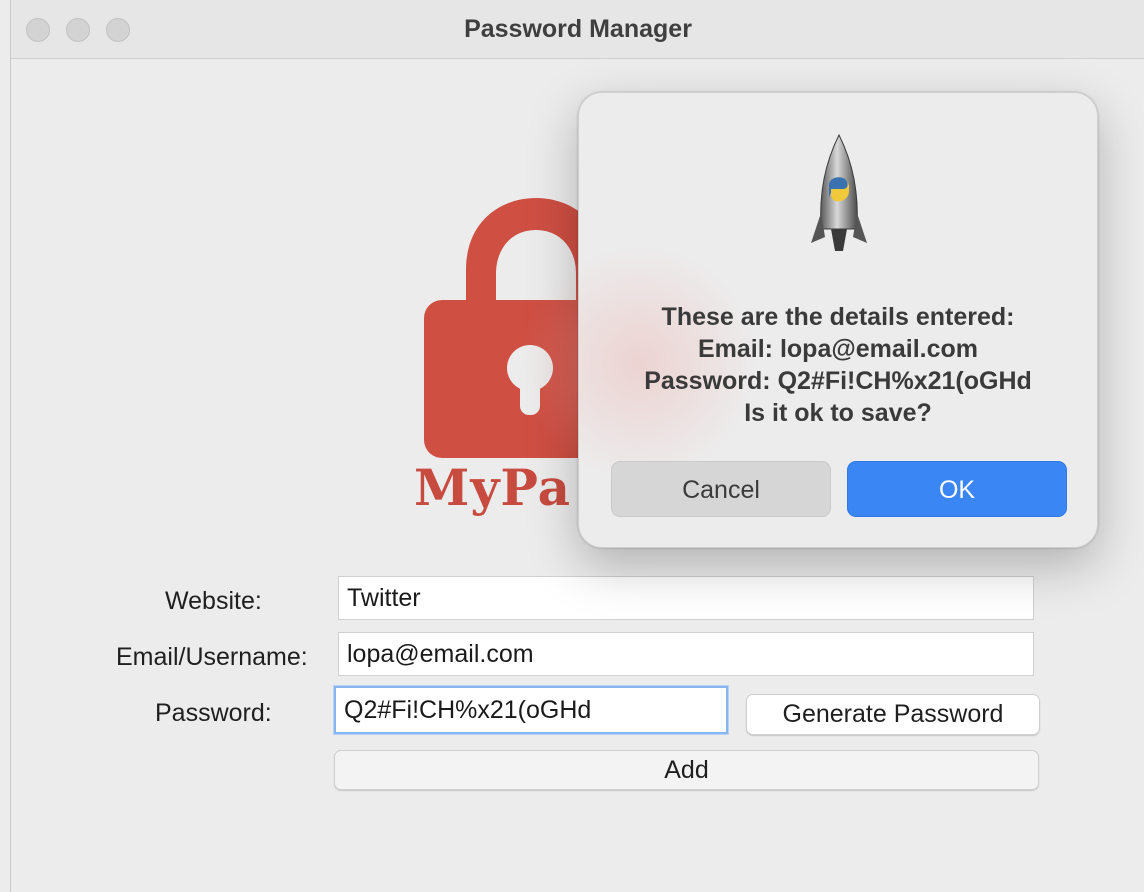  What do you see at coordinates (838, 349) in the screenshot?
I see `dialog-message-line: Email: lopa@email.com` at bounding box center [838, 349].